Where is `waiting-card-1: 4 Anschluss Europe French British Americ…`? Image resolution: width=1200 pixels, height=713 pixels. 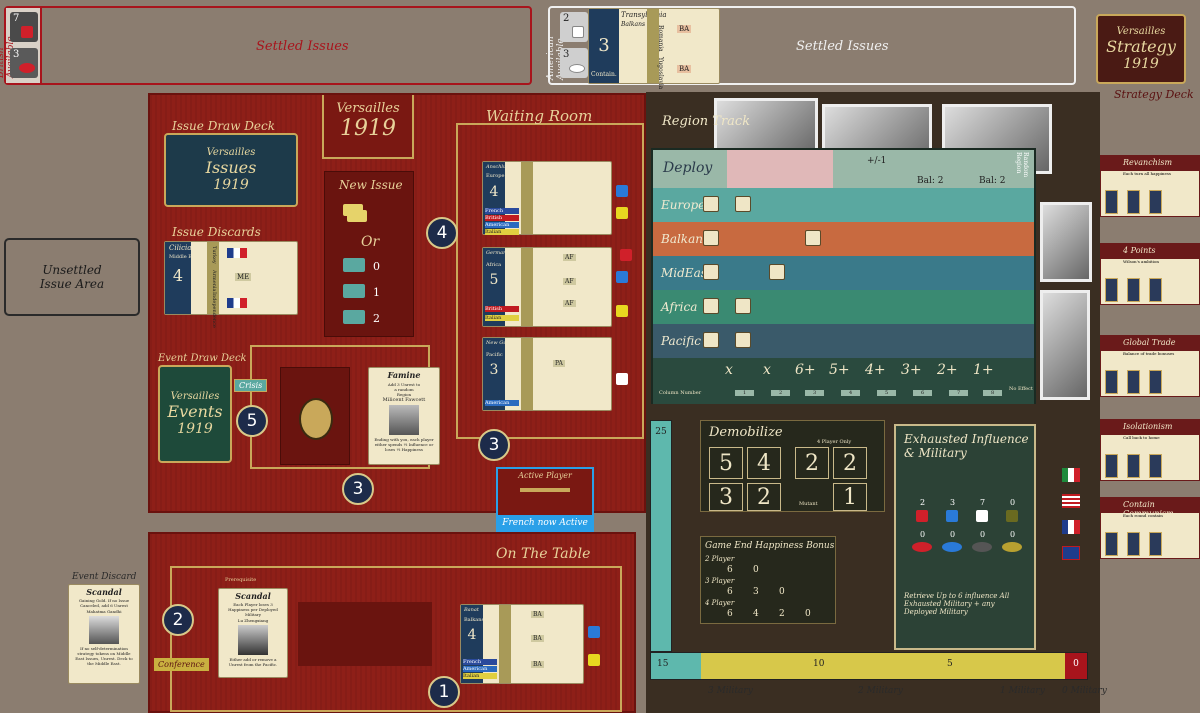 waiting-card-1: 4 Anschluss Europe French British Americ… is located at coordinates (547, 198).